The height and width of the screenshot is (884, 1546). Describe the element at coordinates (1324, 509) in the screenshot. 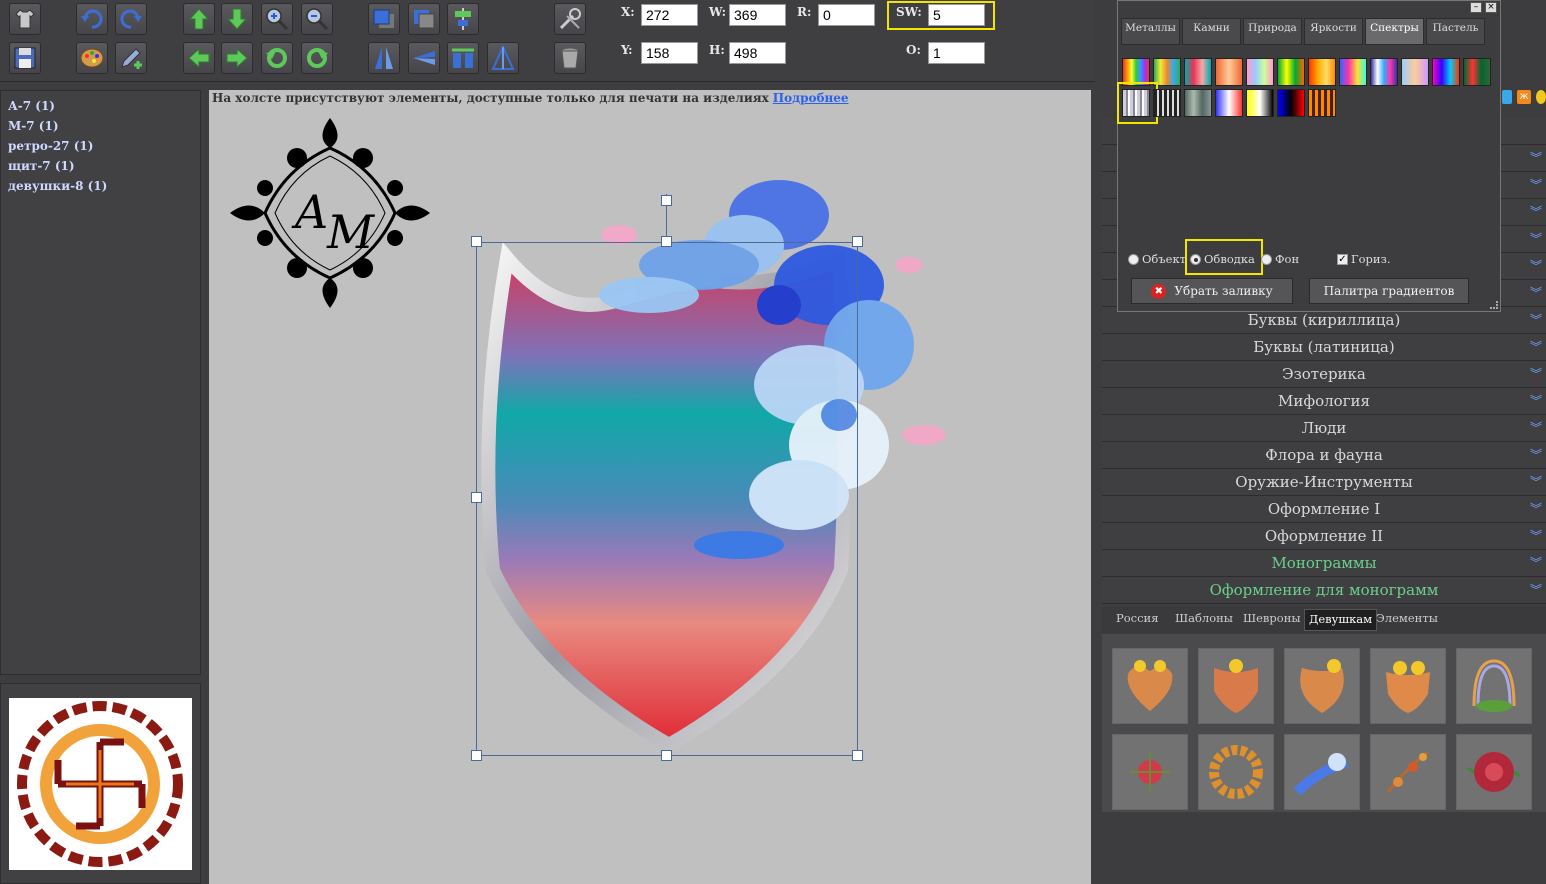

I see `category-decoration-1: Оформление I ︾` at that location.